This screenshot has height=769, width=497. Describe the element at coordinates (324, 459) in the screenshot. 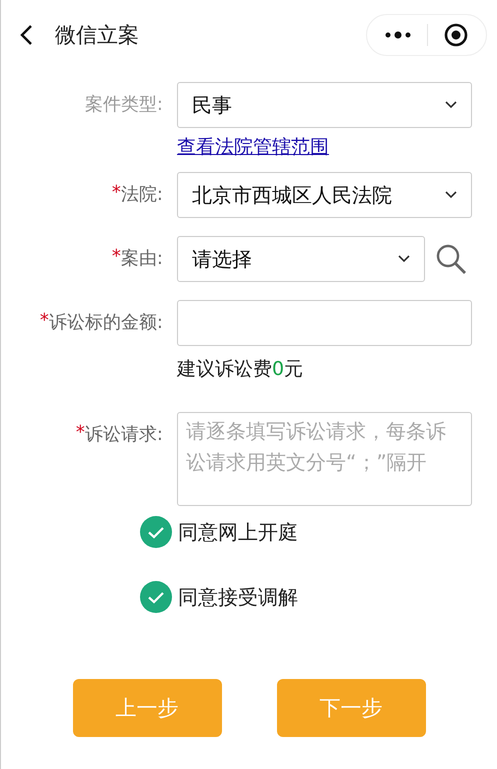

I see `claims-text-field: 请逐条填写诉讼请求，每条诉讼请求用英文分号“；”隔开` at that location.